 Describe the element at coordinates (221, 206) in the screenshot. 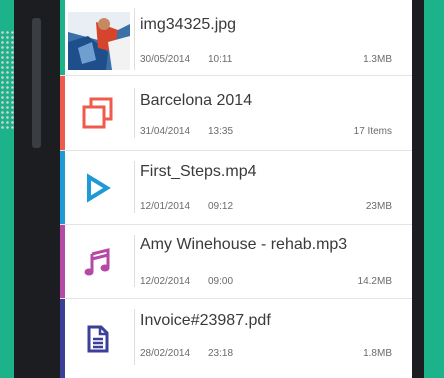

I see `file-time: 09:12` at that location.